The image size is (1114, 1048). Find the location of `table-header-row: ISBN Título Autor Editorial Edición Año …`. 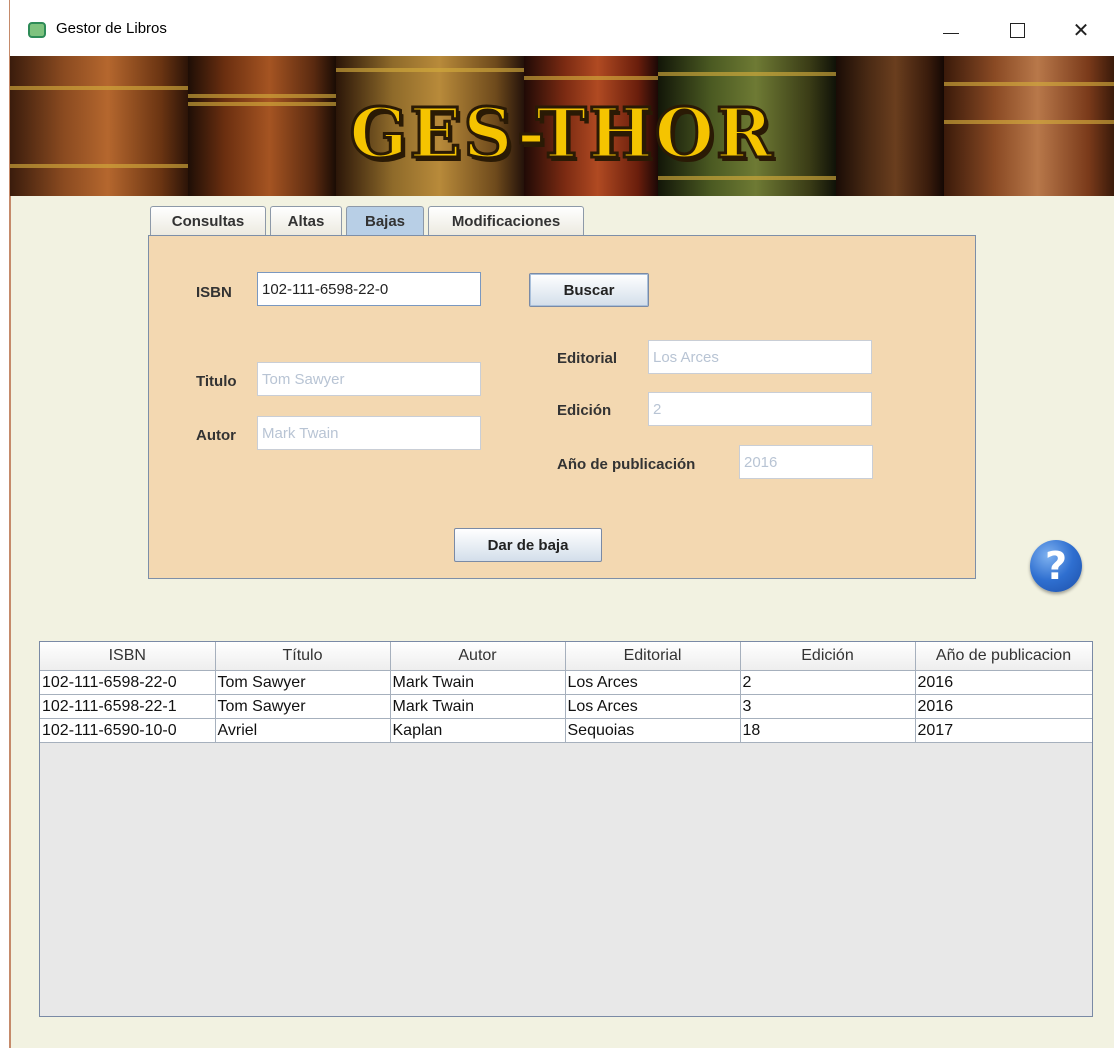

table-header-row: ISBN Título Autor Editorial Edición Año … is located at coordinates (566, 656).